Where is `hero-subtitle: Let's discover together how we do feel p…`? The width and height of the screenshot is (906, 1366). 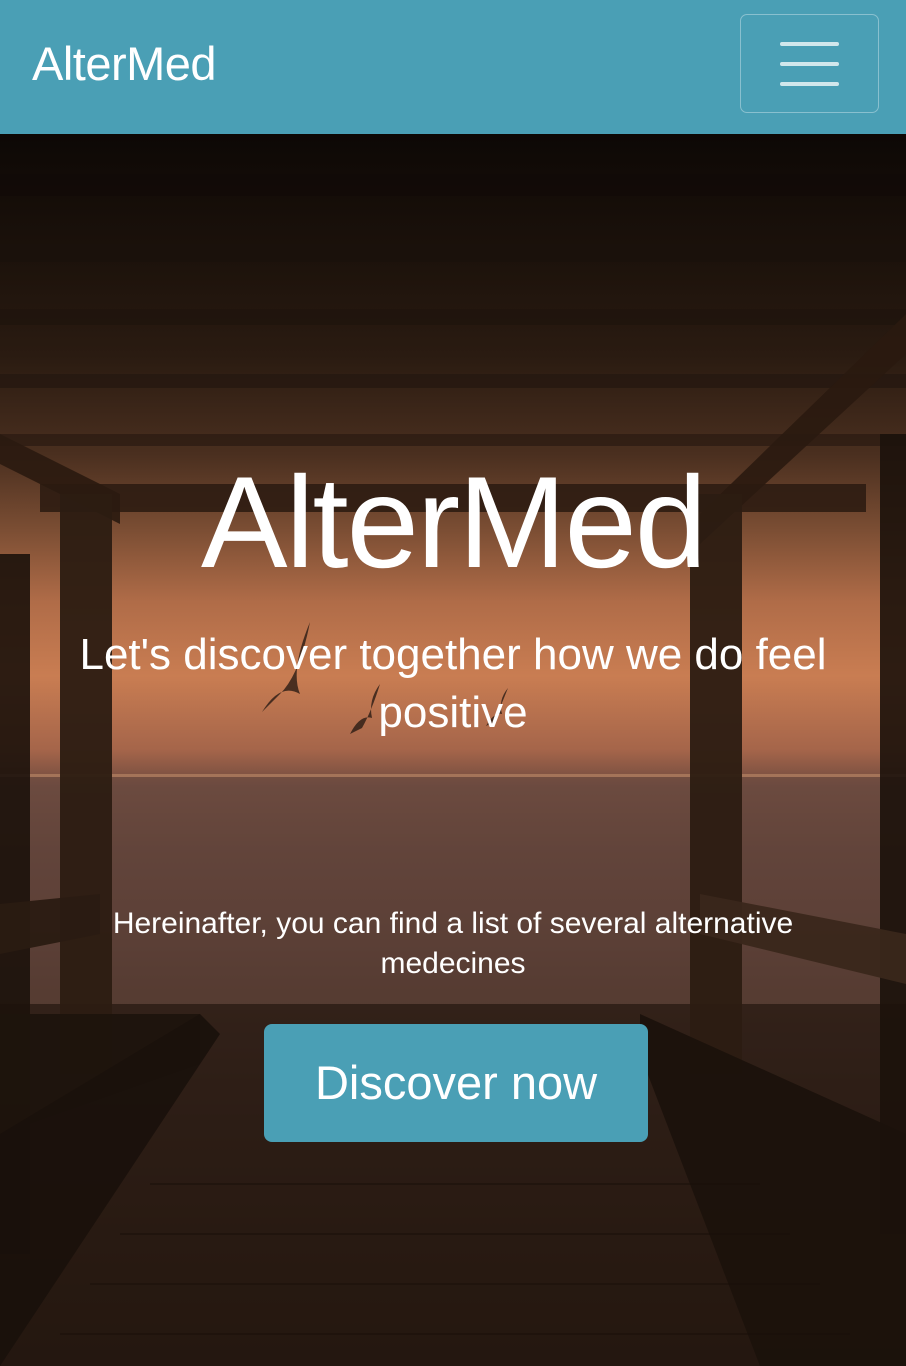
hero-subtitle: Let's discover together how we do feel p… is located at coordinates (453, 683).